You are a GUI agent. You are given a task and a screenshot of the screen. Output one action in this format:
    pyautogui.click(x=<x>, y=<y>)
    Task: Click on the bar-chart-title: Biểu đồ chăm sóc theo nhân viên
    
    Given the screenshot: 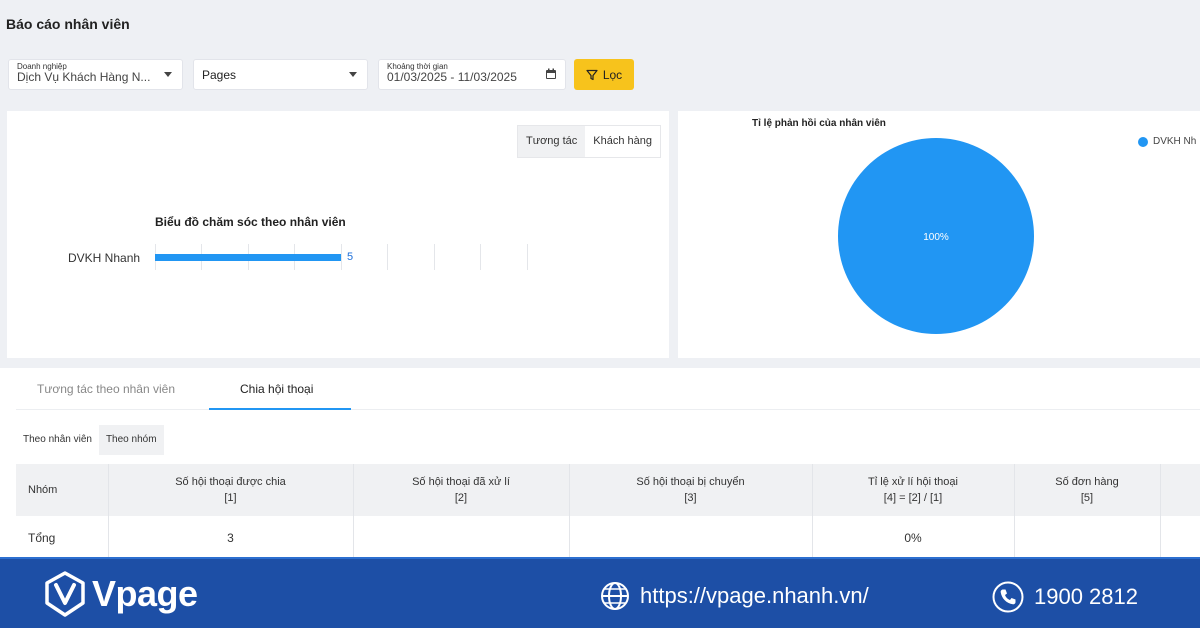 What is the action you would take?
    pyautogui.click(x=250, y=222)
    